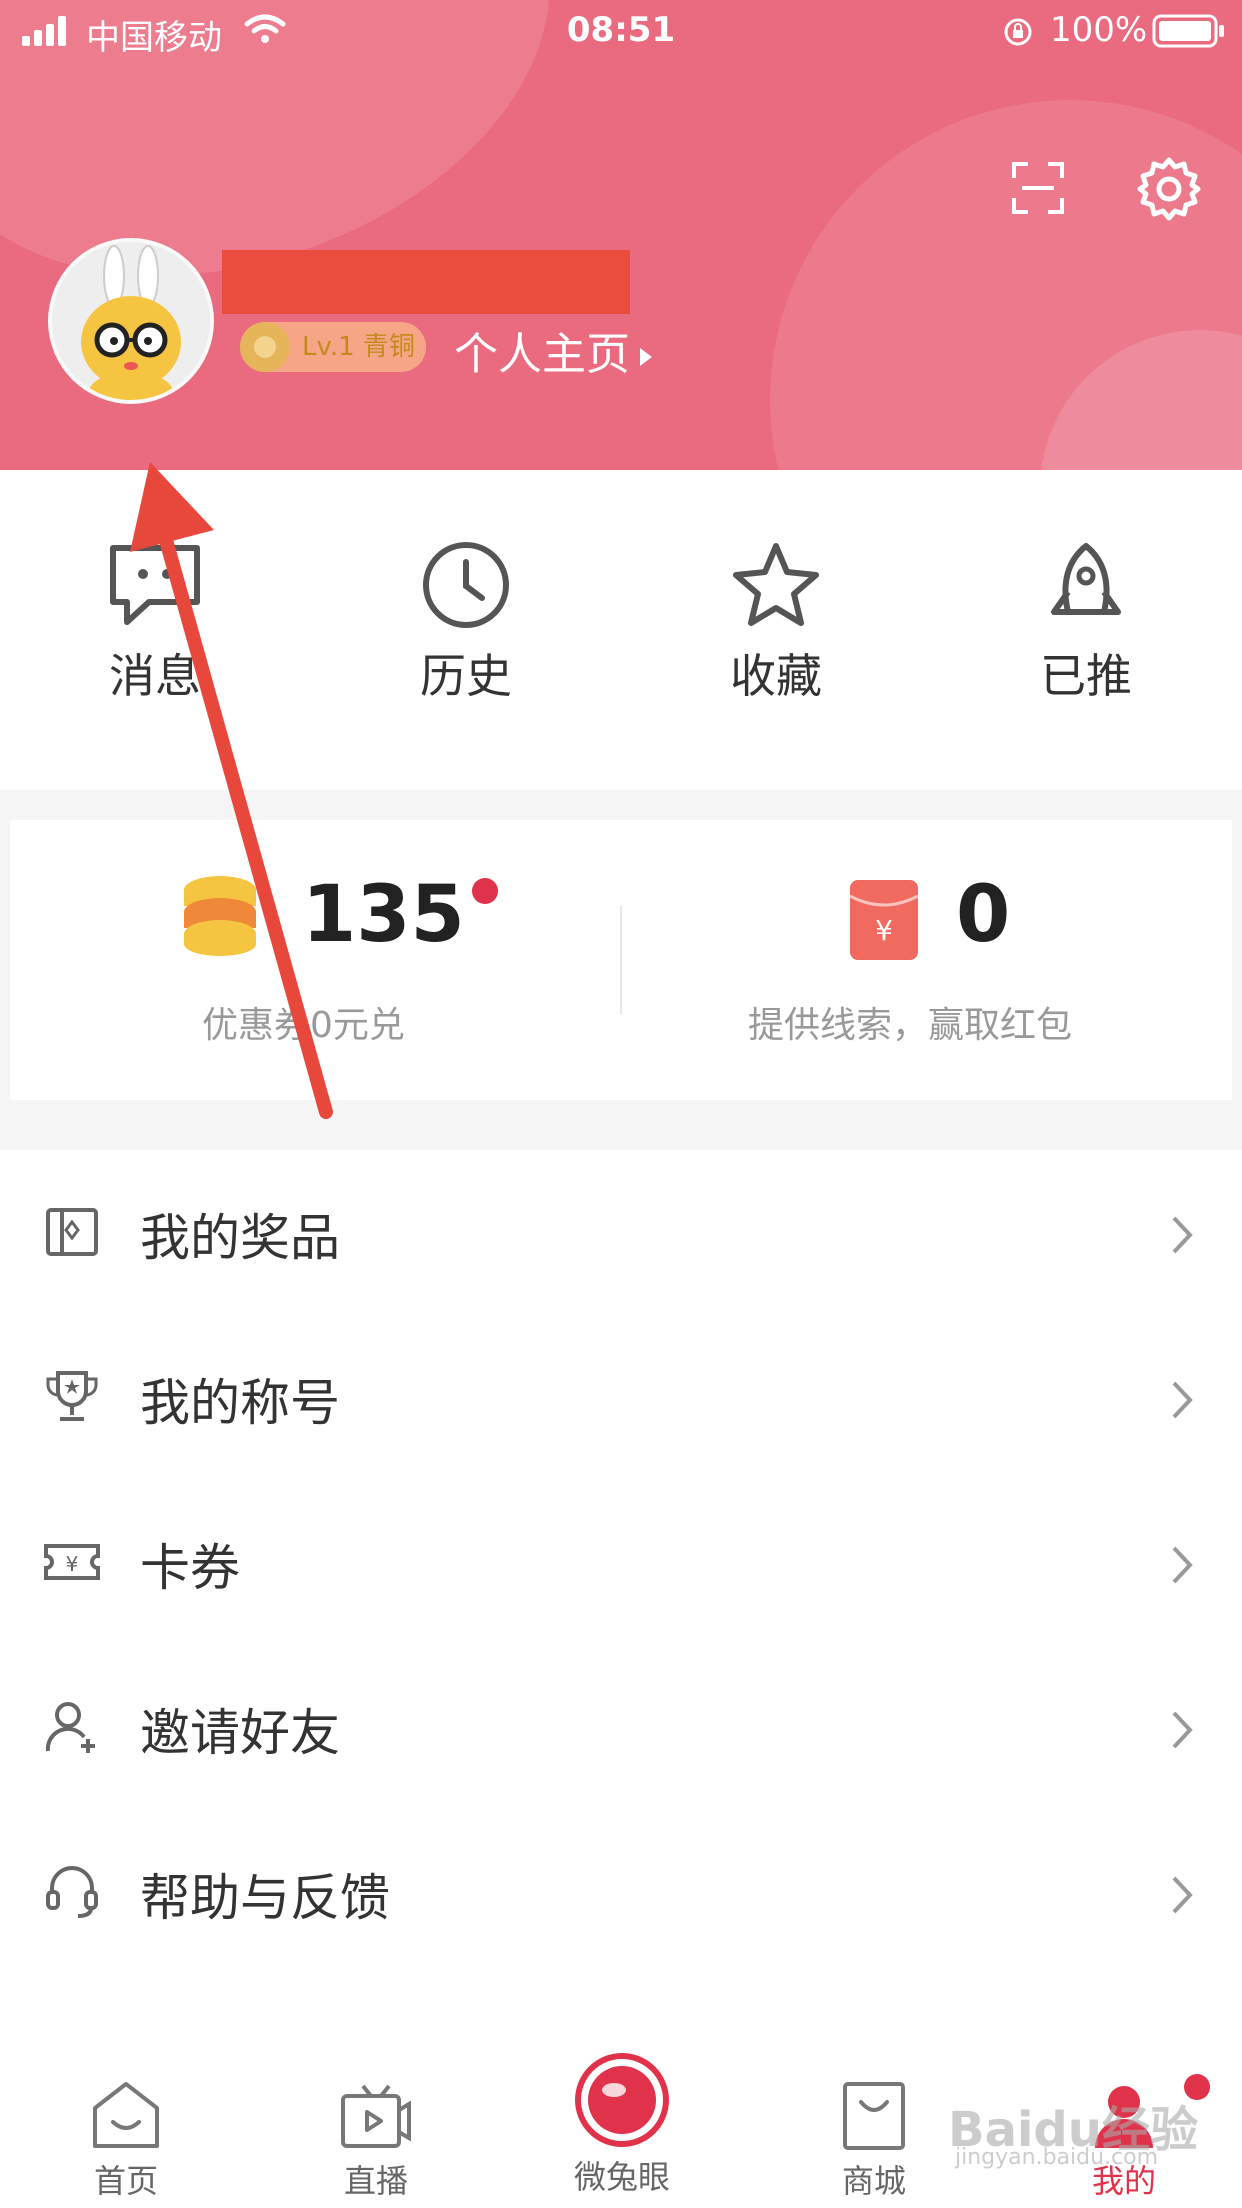 The height and width of the screenshot is (2208, 1242). Describe the element at coordinates (910, 1025) in the screenshot. I see `red-packet-caption: 提供线索，赢取红包` at that location.